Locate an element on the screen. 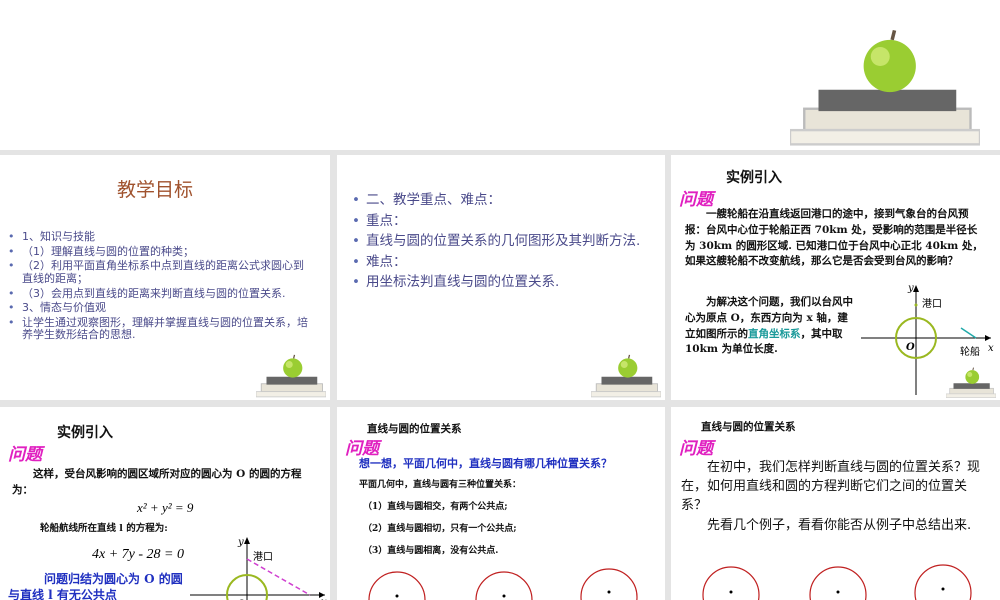 The height and width of the screenshot is (600, 1000). list-item: 直线与圆的位置关系的几何图形及其判断方法. is located at coordinates (502, 242).